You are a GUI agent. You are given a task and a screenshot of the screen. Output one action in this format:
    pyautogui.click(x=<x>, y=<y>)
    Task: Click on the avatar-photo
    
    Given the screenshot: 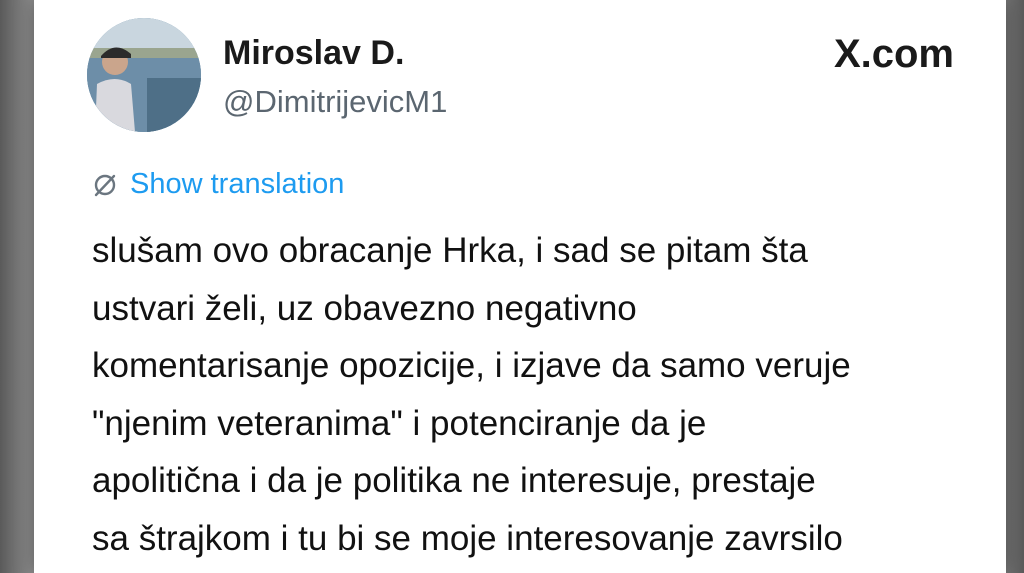 What is the action you would take?
    pyautogui.click(x=144, y=75)
    